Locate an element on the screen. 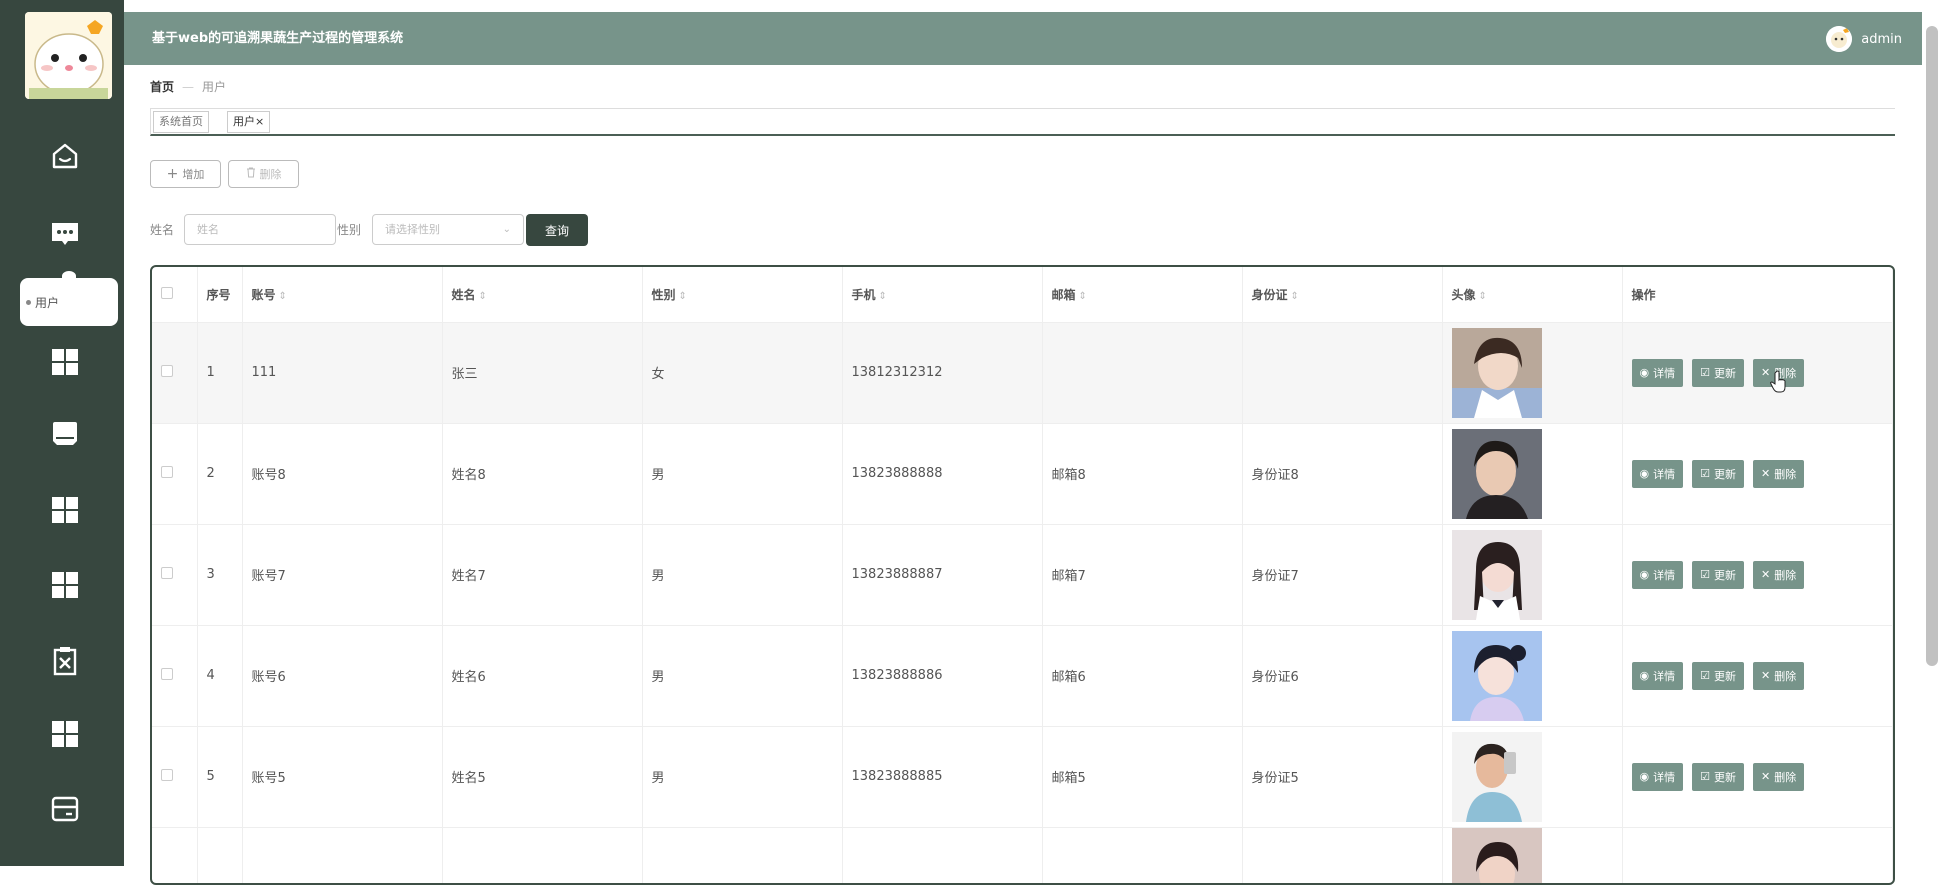  header-actions: 操作 is located at coordinates (1757, 294).